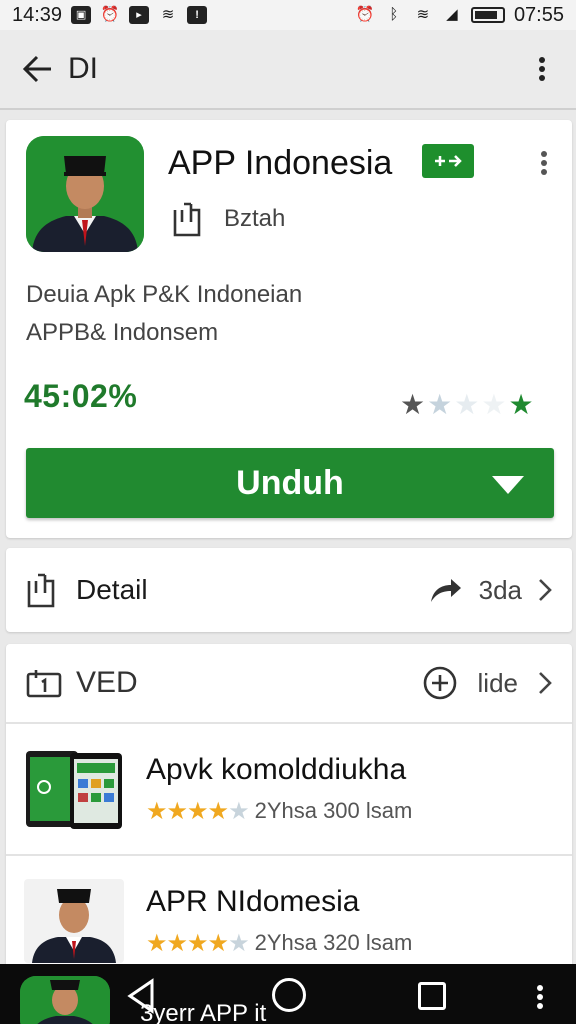  What do you see at coordinates (497, 682) in the screenshot?
I see `see-all-label: lide` at bounding box center [497, 682].